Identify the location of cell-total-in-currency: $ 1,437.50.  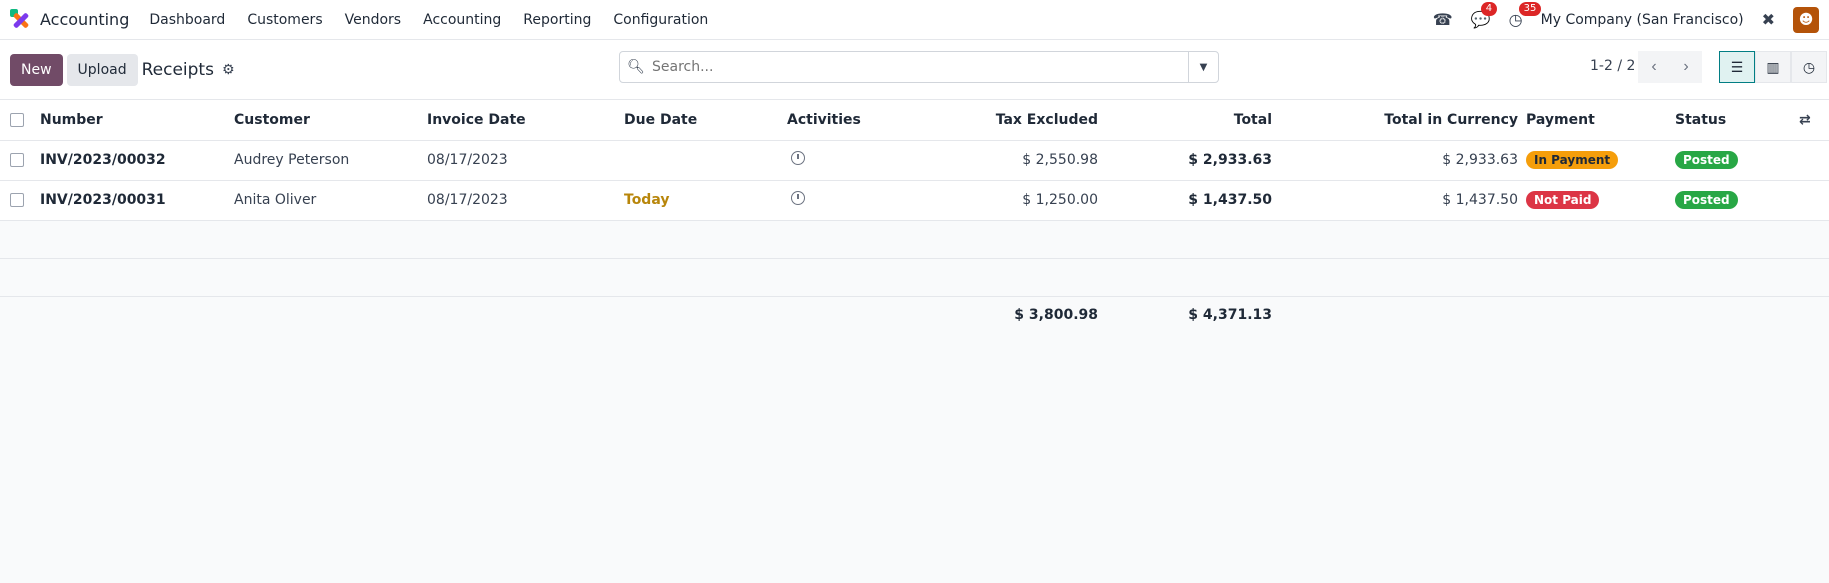
(1395, 200).